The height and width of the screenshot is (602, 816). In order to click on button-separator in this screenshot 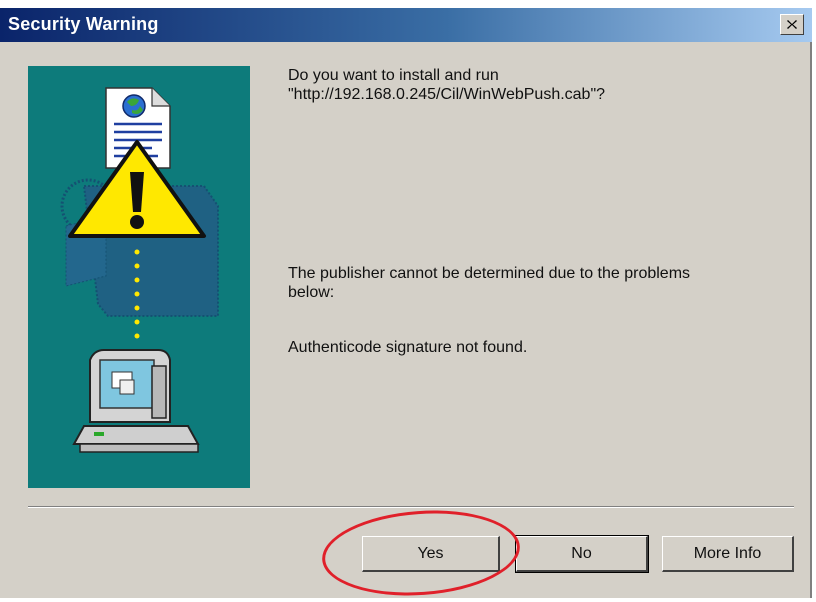, I will do `click(411, 507)`.